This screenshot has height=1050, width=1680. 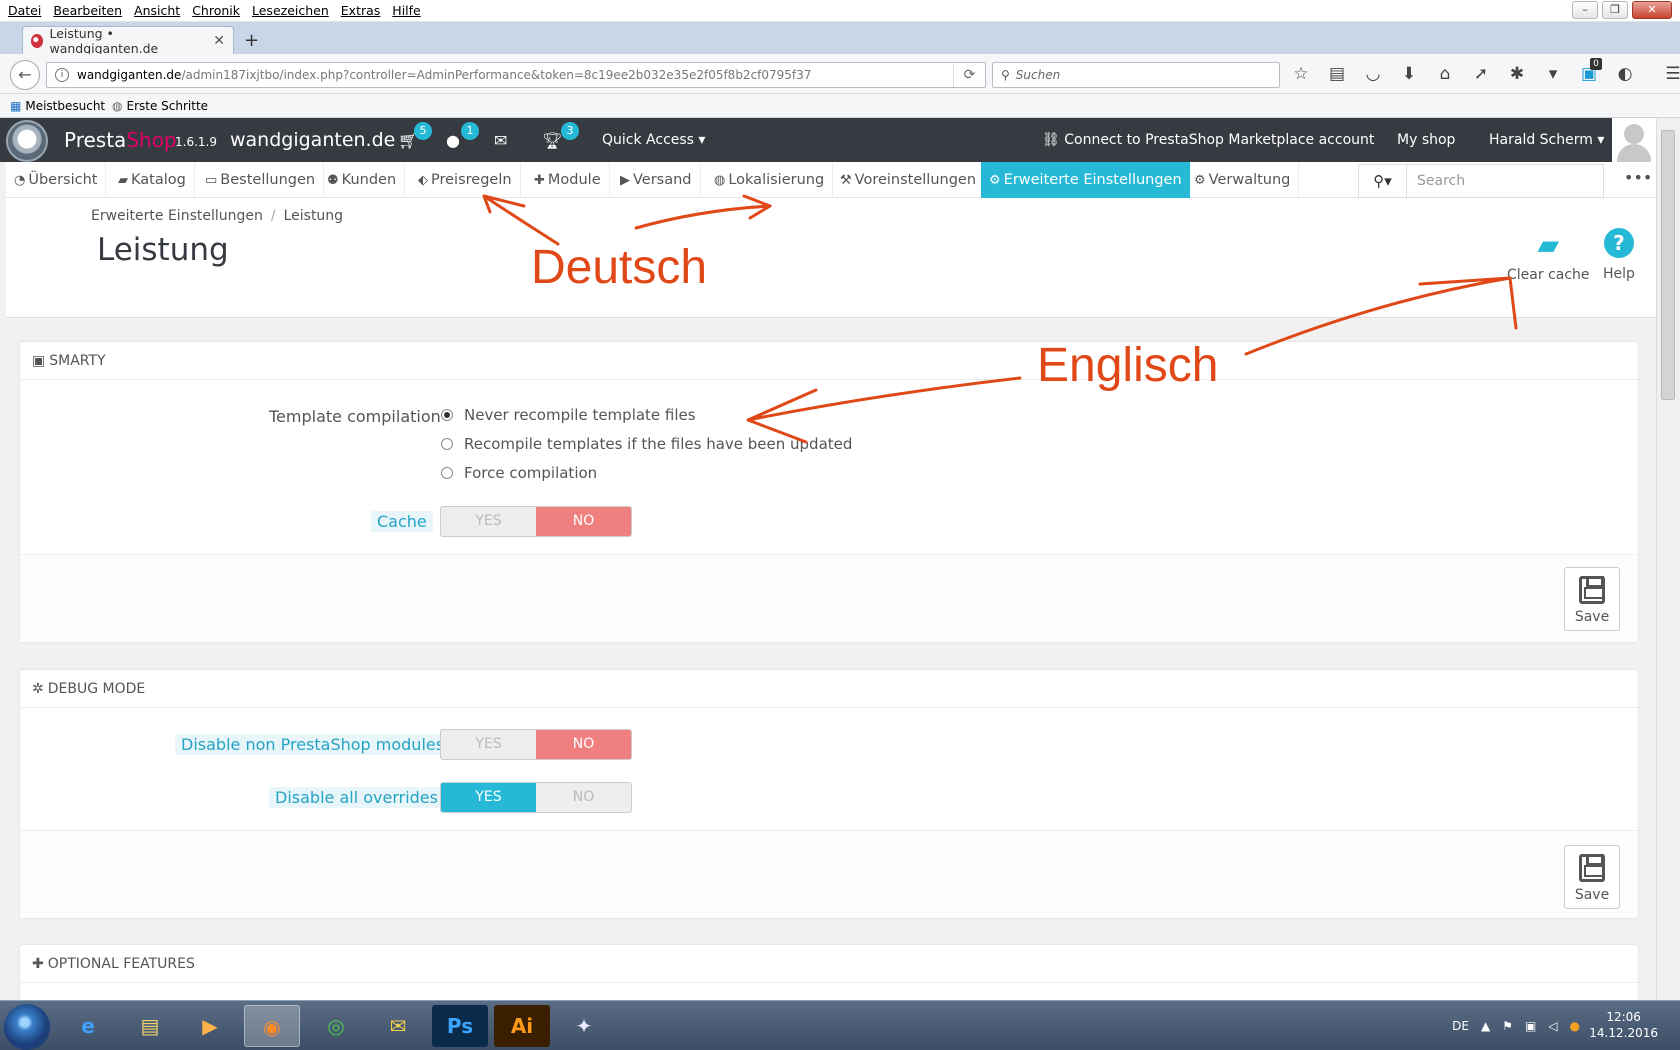 What do you see at coordinates (177, 216) in the screenshot?
I see `breadcrumb-parent: Erweiterte Einstellungen` at bounding box center [177, 216].